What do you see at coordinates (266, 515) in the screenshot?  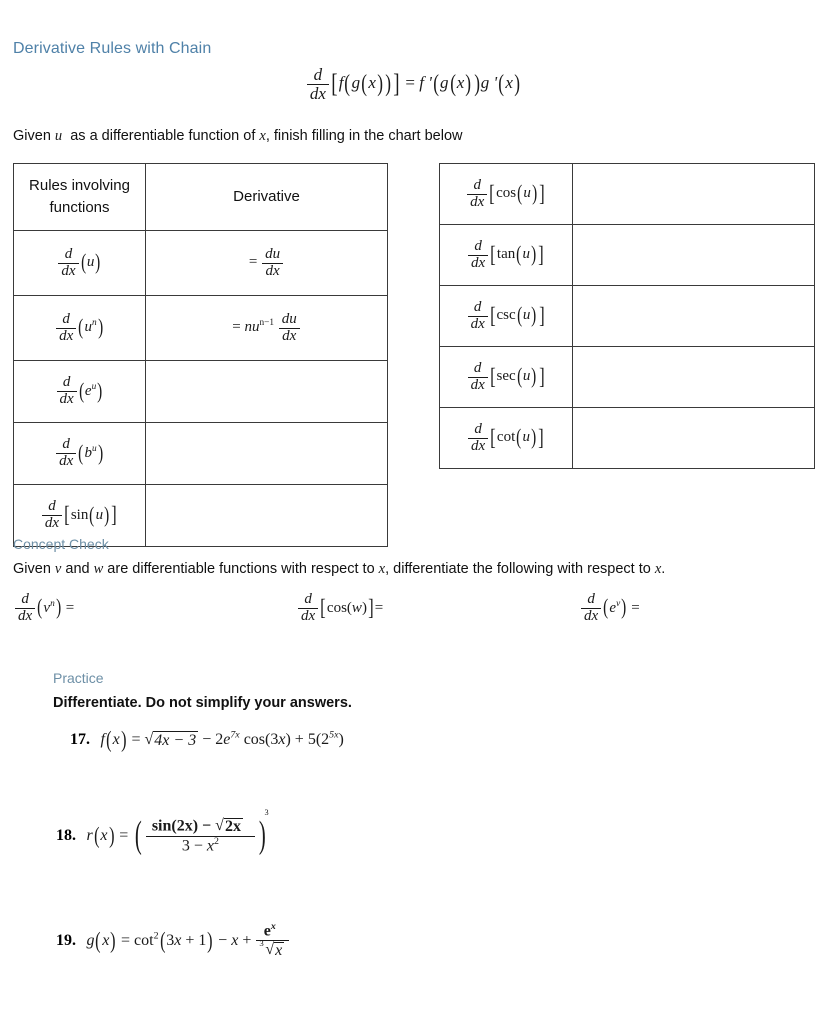 I see `answer-blank-sin-u` at bounding box center [266, 515].